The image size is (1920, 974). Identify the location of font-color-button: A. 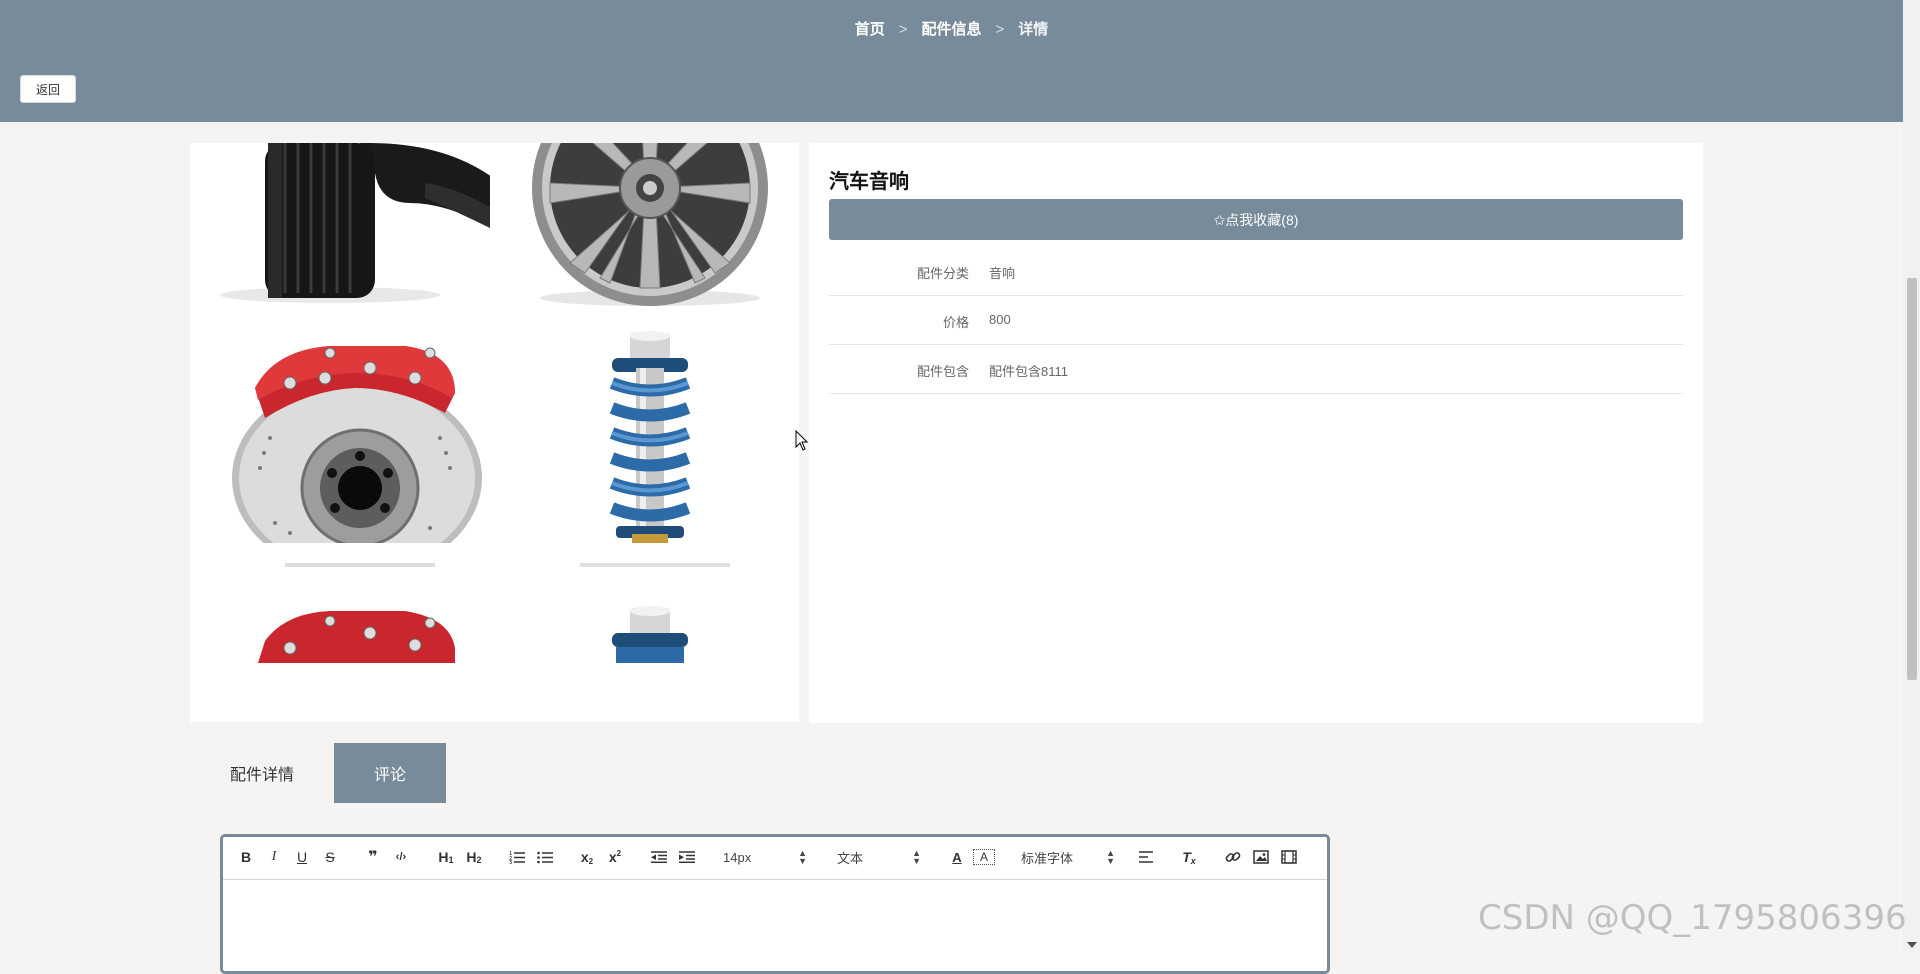
(957, 857).